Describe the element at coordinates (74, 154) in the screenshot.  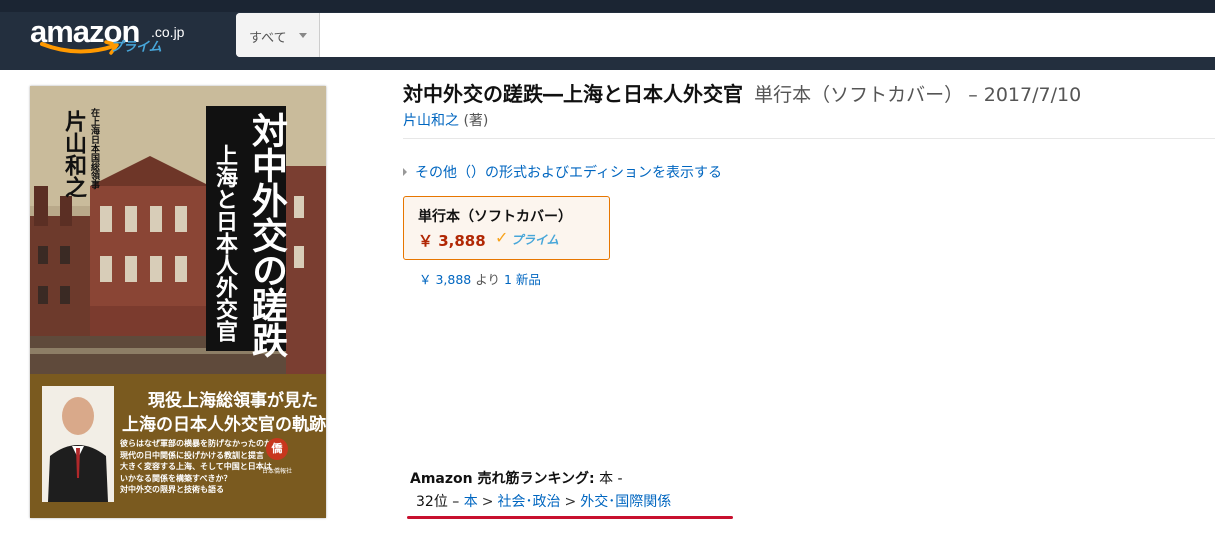
I see `cover-author: 片山和之` at that location.